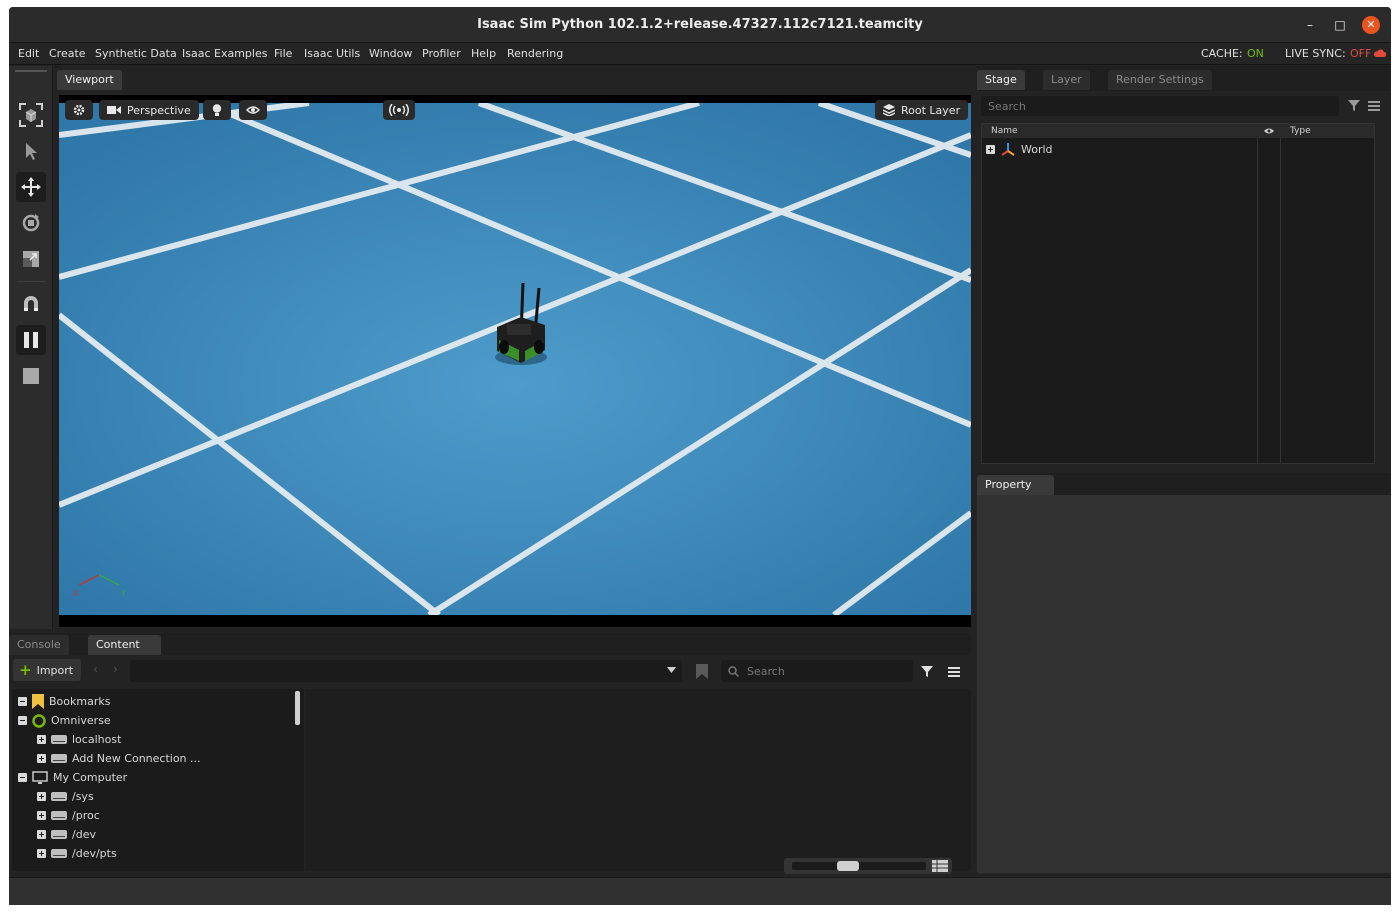  I want to click on tree-item-sys: /sys, so click(65, 796).